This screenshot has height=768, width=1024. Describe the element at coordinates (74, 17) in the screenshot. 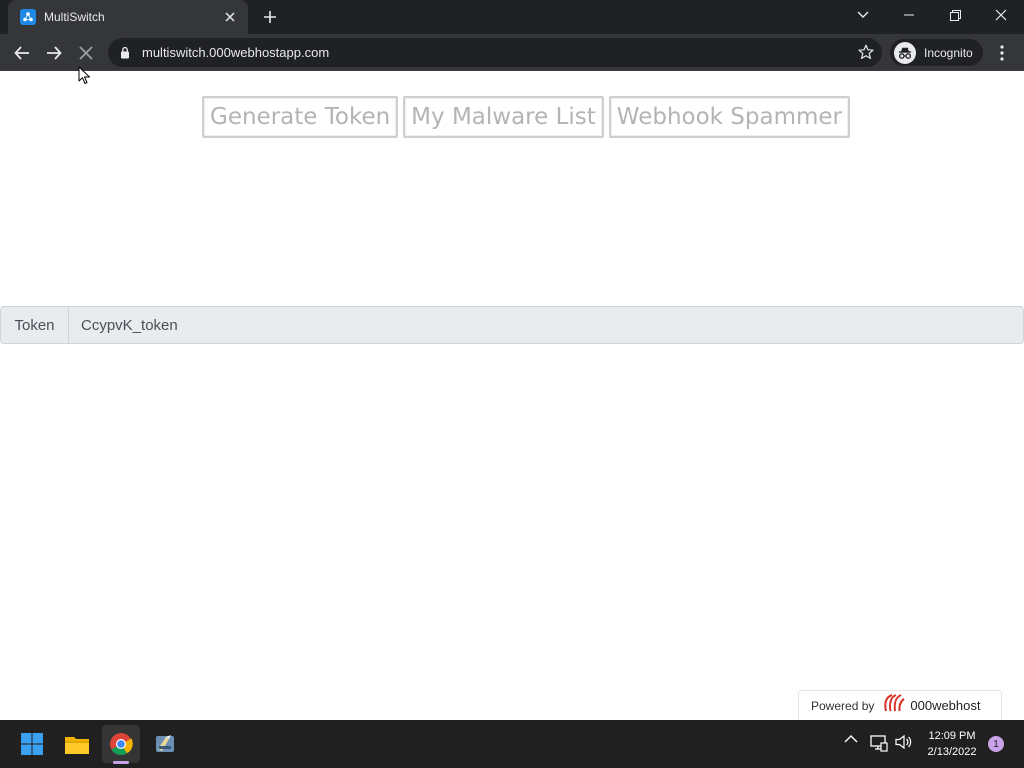

I see `tab-title: MultiSwitch` at that location.